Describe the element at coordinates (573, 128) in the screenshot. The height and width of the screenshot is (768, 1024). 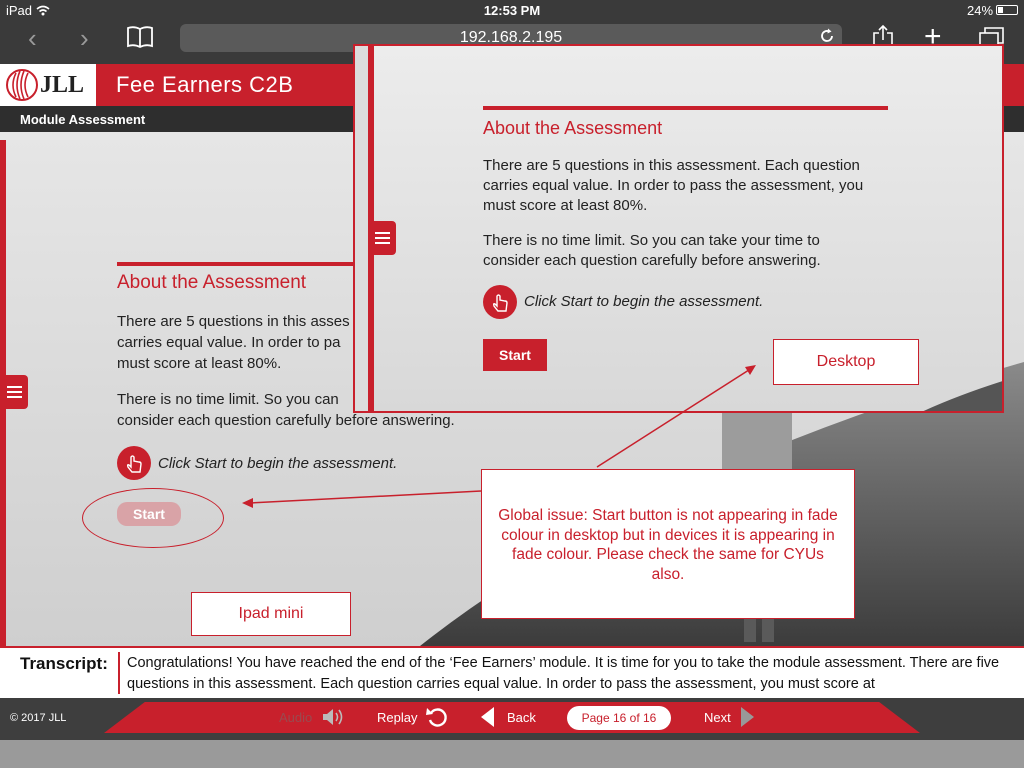
I see `overlay-heading: About the Assessment` at that location.